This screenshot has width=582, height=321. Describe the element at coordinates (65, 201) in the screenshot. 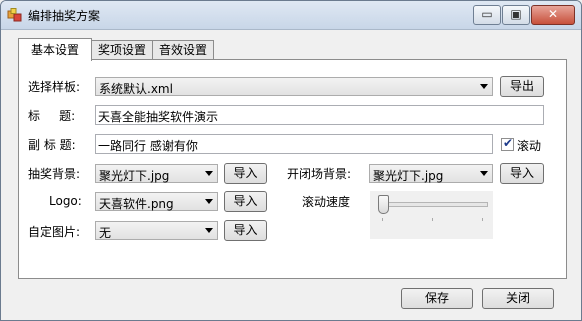

I see `logo-label: Logo:` at that location.